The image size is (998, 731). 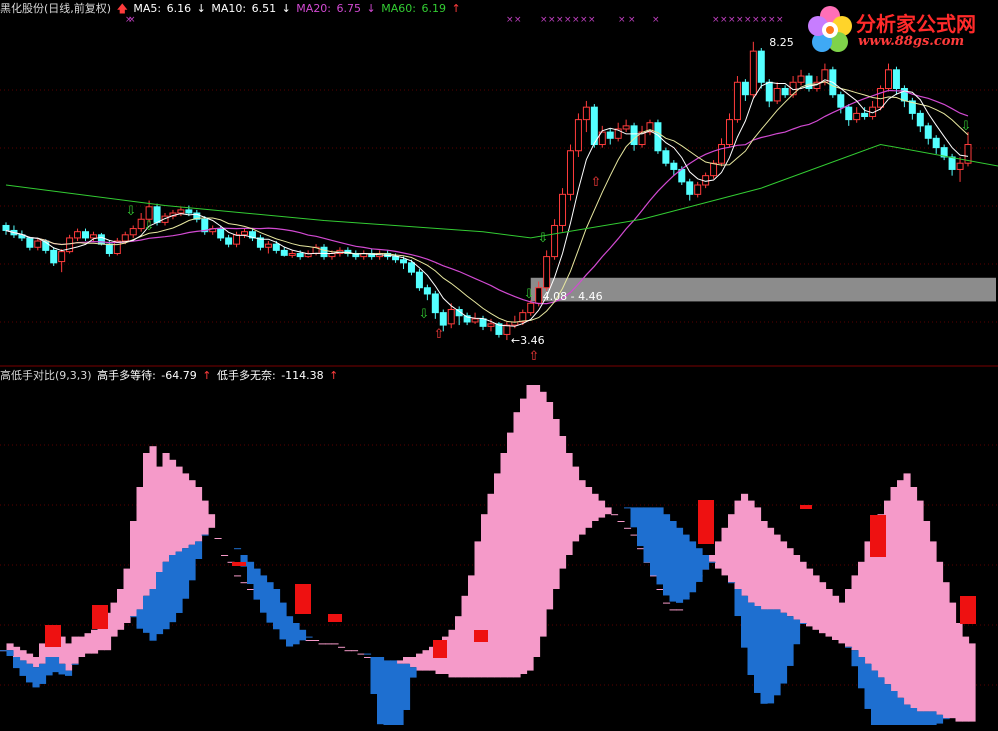 I want to click on flower-logo-icon, so click(x=830, y=29).